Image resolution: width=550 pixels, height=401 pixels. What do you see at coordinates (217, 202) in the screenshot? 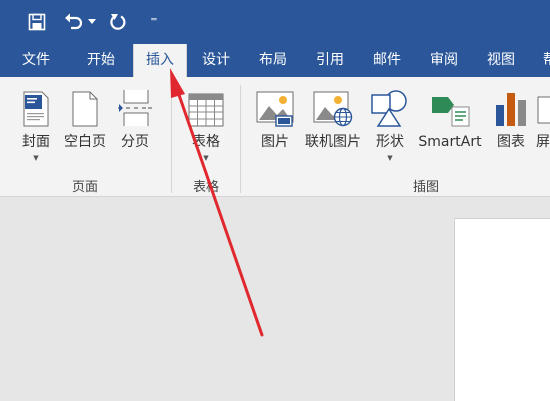
I see `red-arrow-pointer` at bounding box center [217, 202].